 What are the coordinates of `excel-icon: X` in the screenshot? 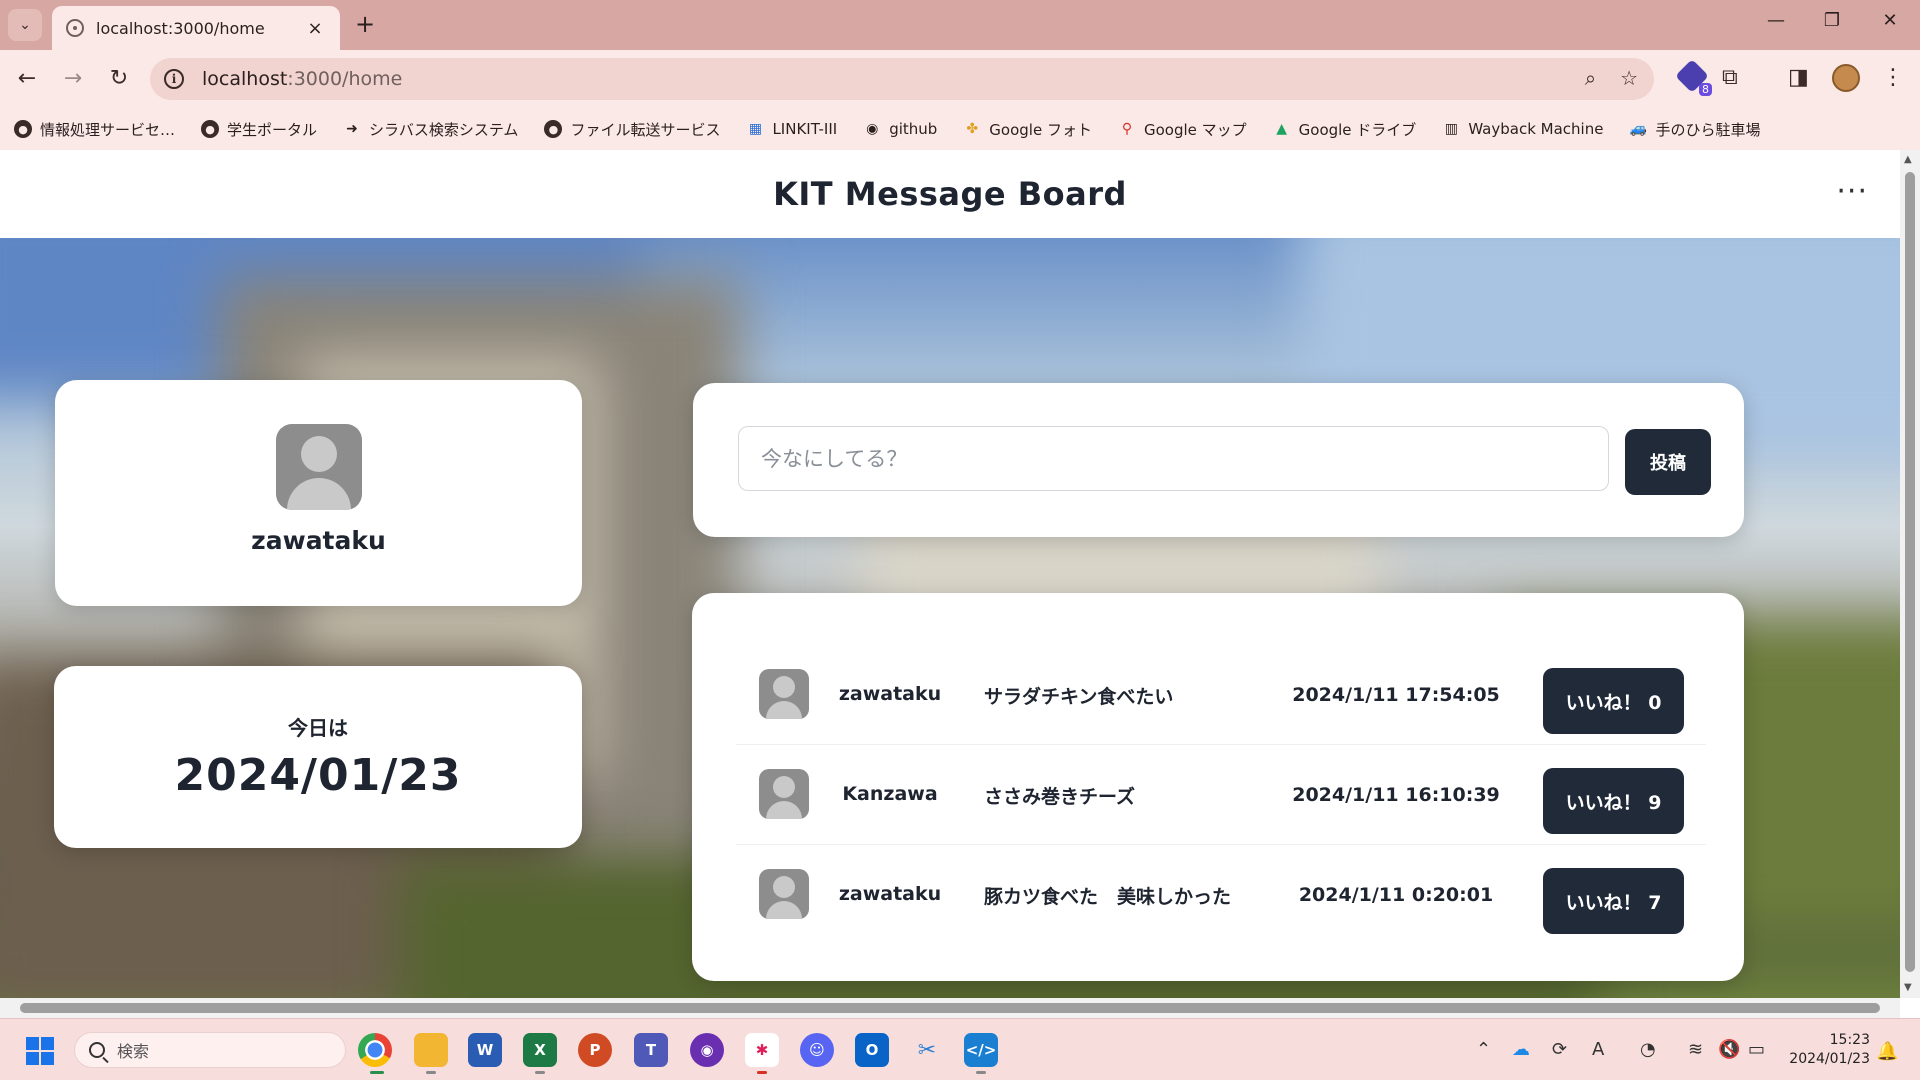 It's located at (540, 1050).